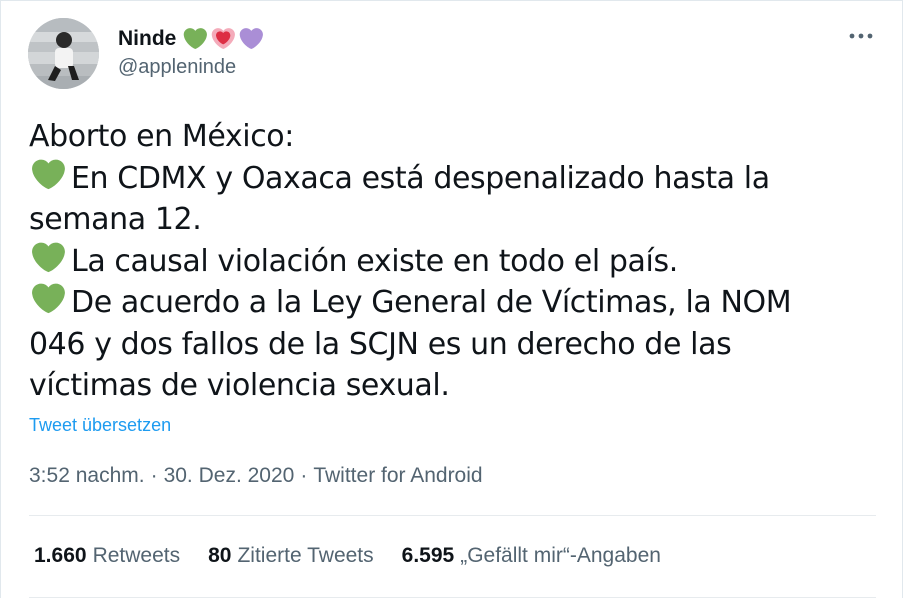  What do you see at coordinates (444, 137) in the screenshot?
I see `tweet-text-line: Aborto en México:` at bounding box center [444, 137].